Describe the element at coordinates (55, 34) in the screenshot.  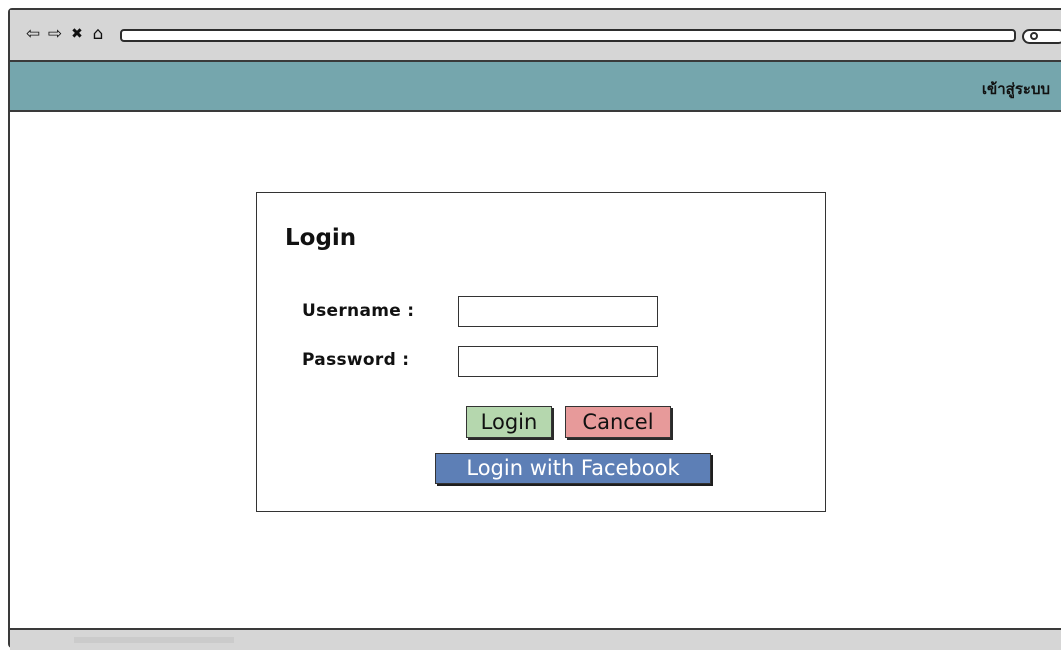
I see `forward-icon: ⇨` at that location.